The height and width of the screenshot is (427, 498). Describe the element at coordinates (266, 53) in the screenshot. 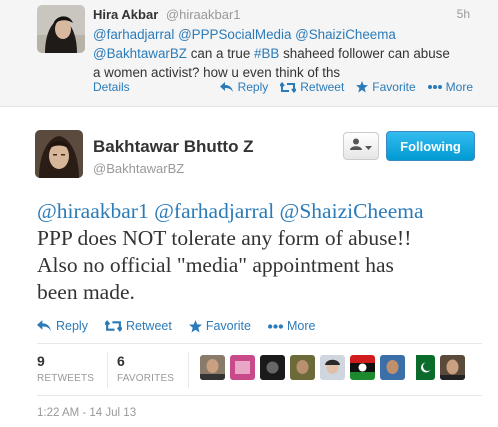

I see `hashtag-link: #BB` at that location.